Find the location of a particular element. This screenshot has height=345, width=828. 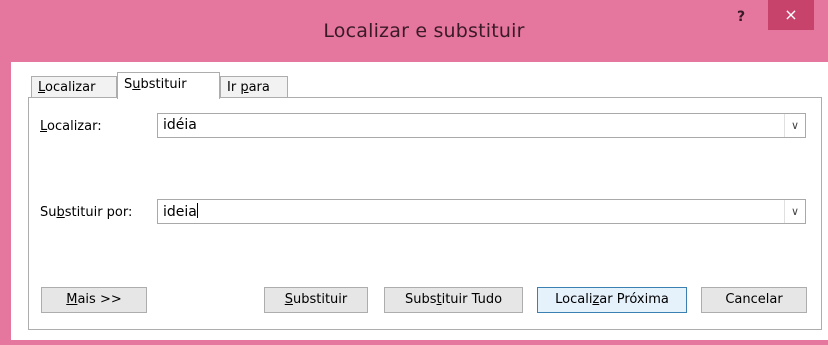

tab-ir-para: Ir para is located at coordinates (254, 87).